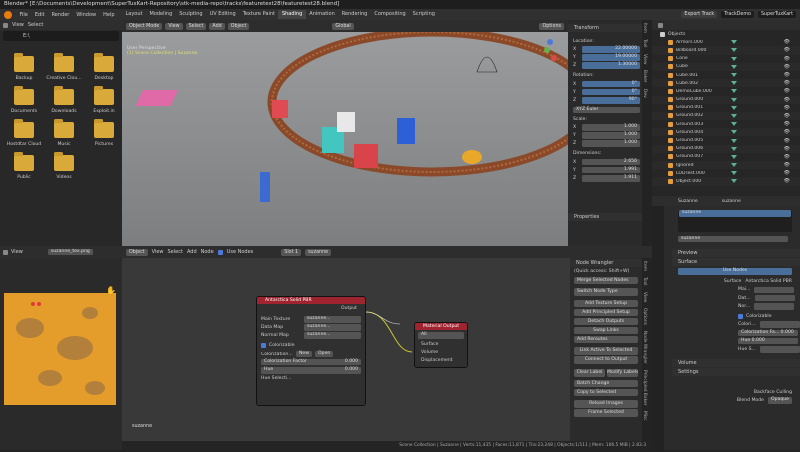 Image resolution: width=800 pixels, height=452 pixels. Describe the element at coordinates (726, 108) in the screenshot. I see `outliner-item: Ground.001 👁` at that location.